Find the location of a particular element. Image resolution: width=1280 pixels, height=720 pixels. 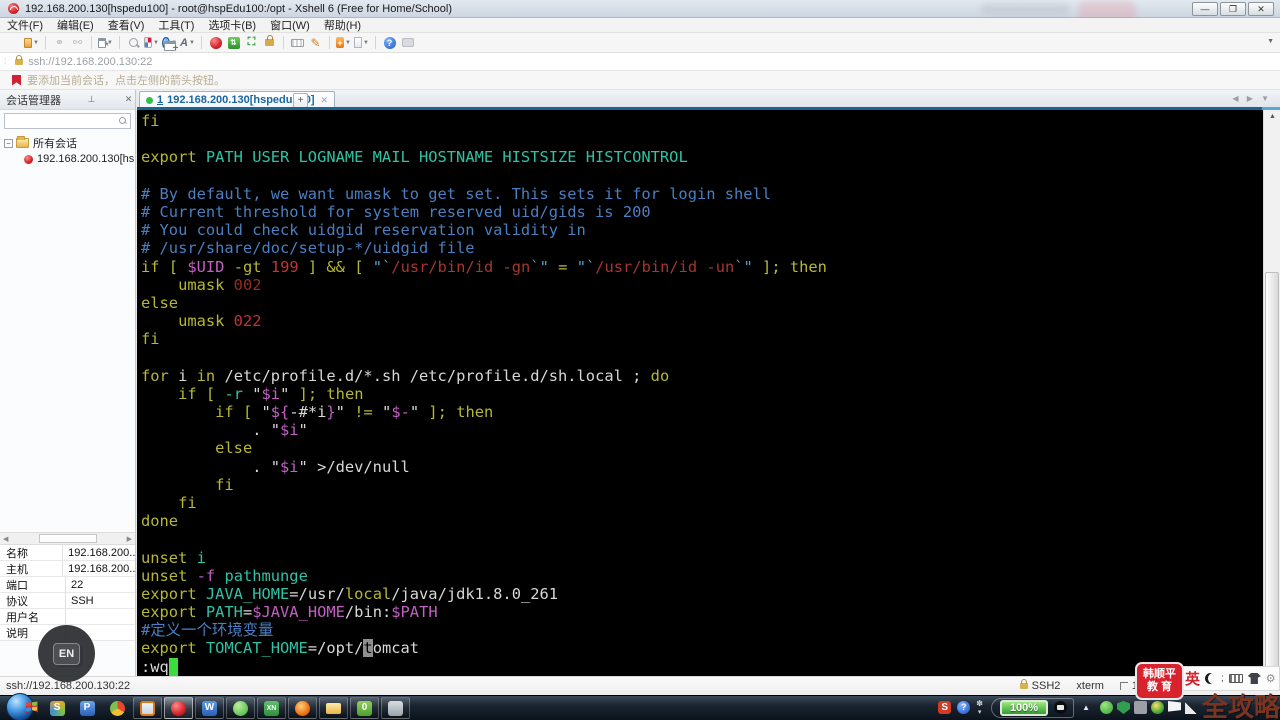

find-icon is located at coordinates (133, 42).